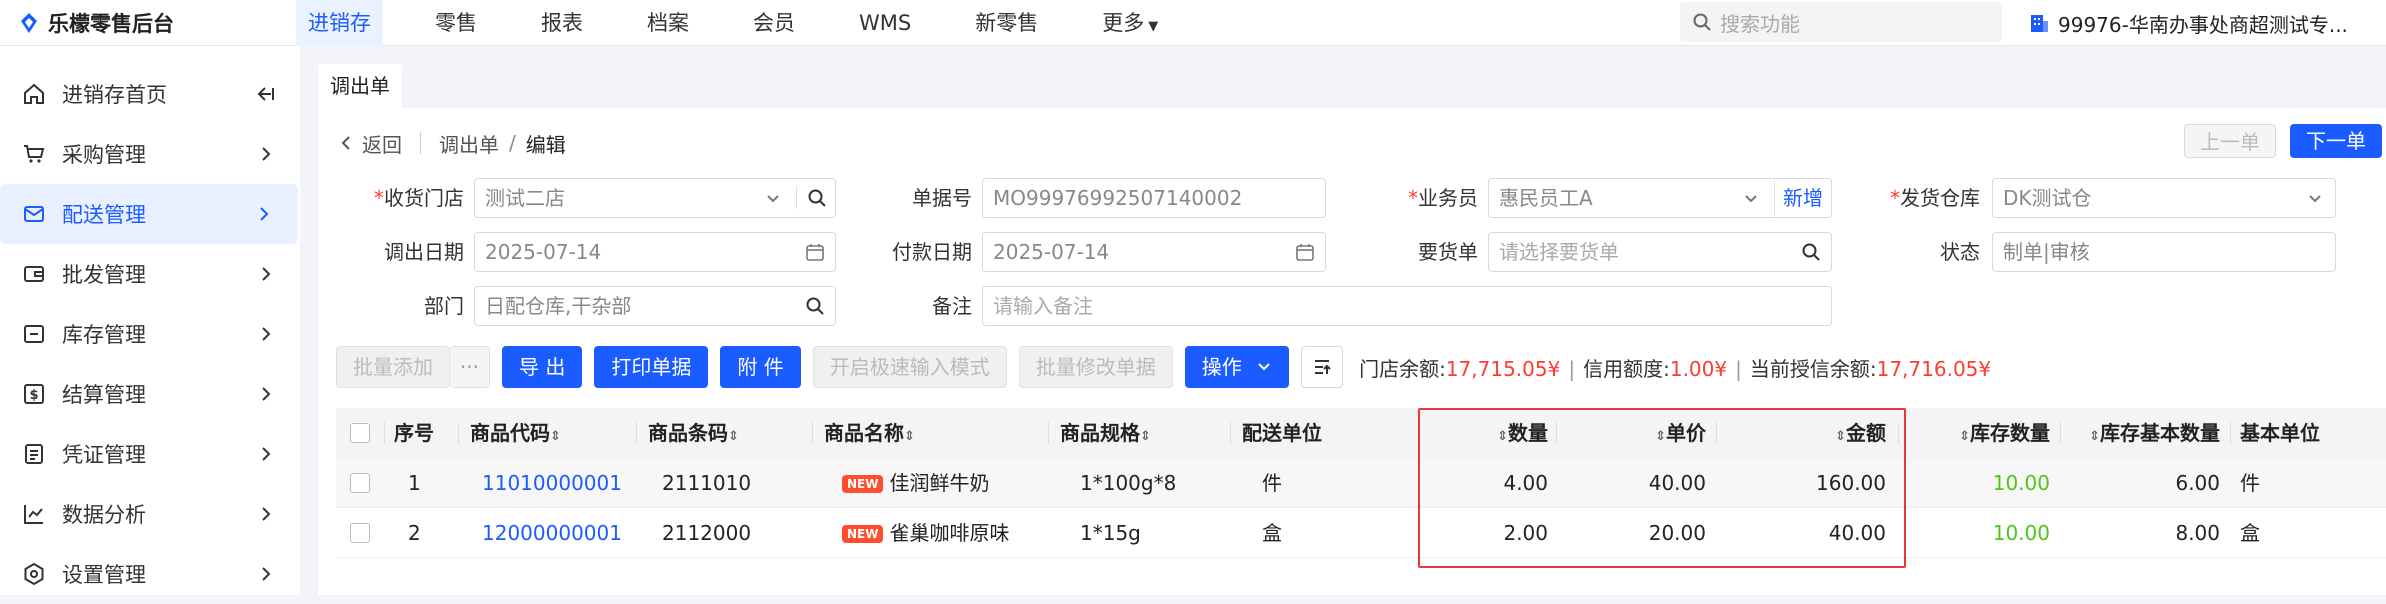  I want to click on col-barcode: 商品条码⇕, so click(693, 433).